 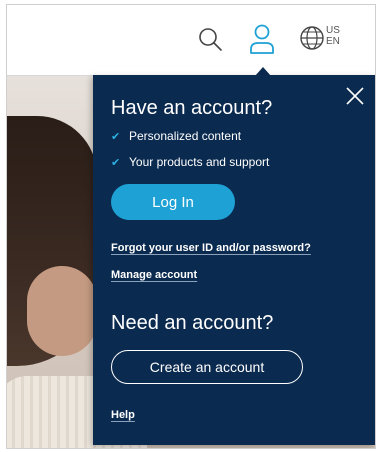 I want to click on create-account-button: Create an account, so click(x=207, y=367).